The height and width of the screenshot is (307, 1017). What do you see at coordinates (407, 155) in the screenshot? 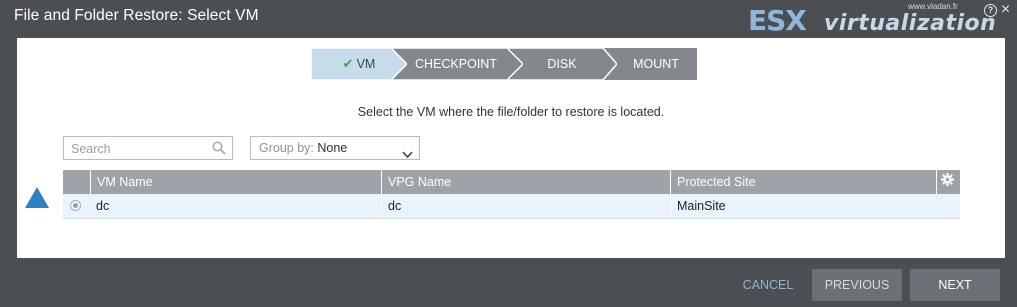
I see `chevron-down-icon` at bounding box center [407, 155].